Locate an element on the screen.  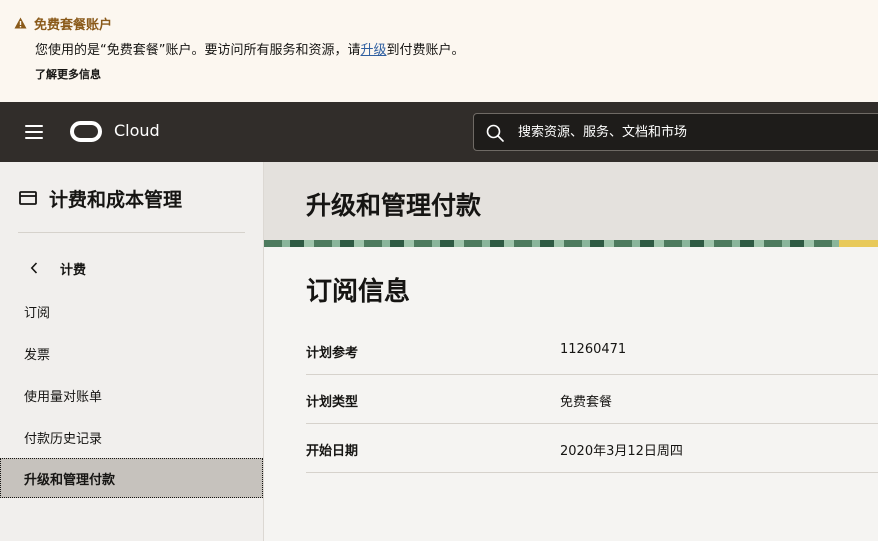
info-value: 免费套餐 is located at coordinates (586, 402).